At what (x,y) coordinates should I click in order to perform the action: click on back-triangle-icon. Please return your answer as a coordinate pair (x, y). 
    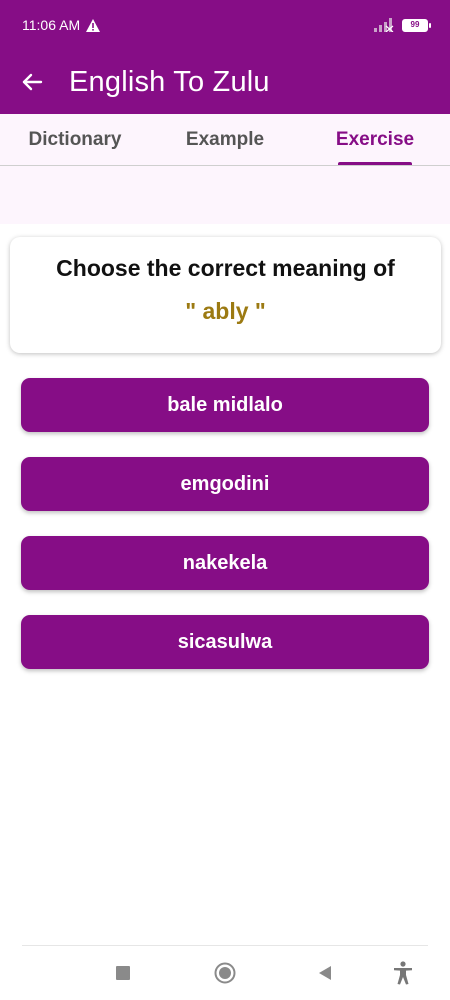
    Looking at the image, I should click on (325, 973).